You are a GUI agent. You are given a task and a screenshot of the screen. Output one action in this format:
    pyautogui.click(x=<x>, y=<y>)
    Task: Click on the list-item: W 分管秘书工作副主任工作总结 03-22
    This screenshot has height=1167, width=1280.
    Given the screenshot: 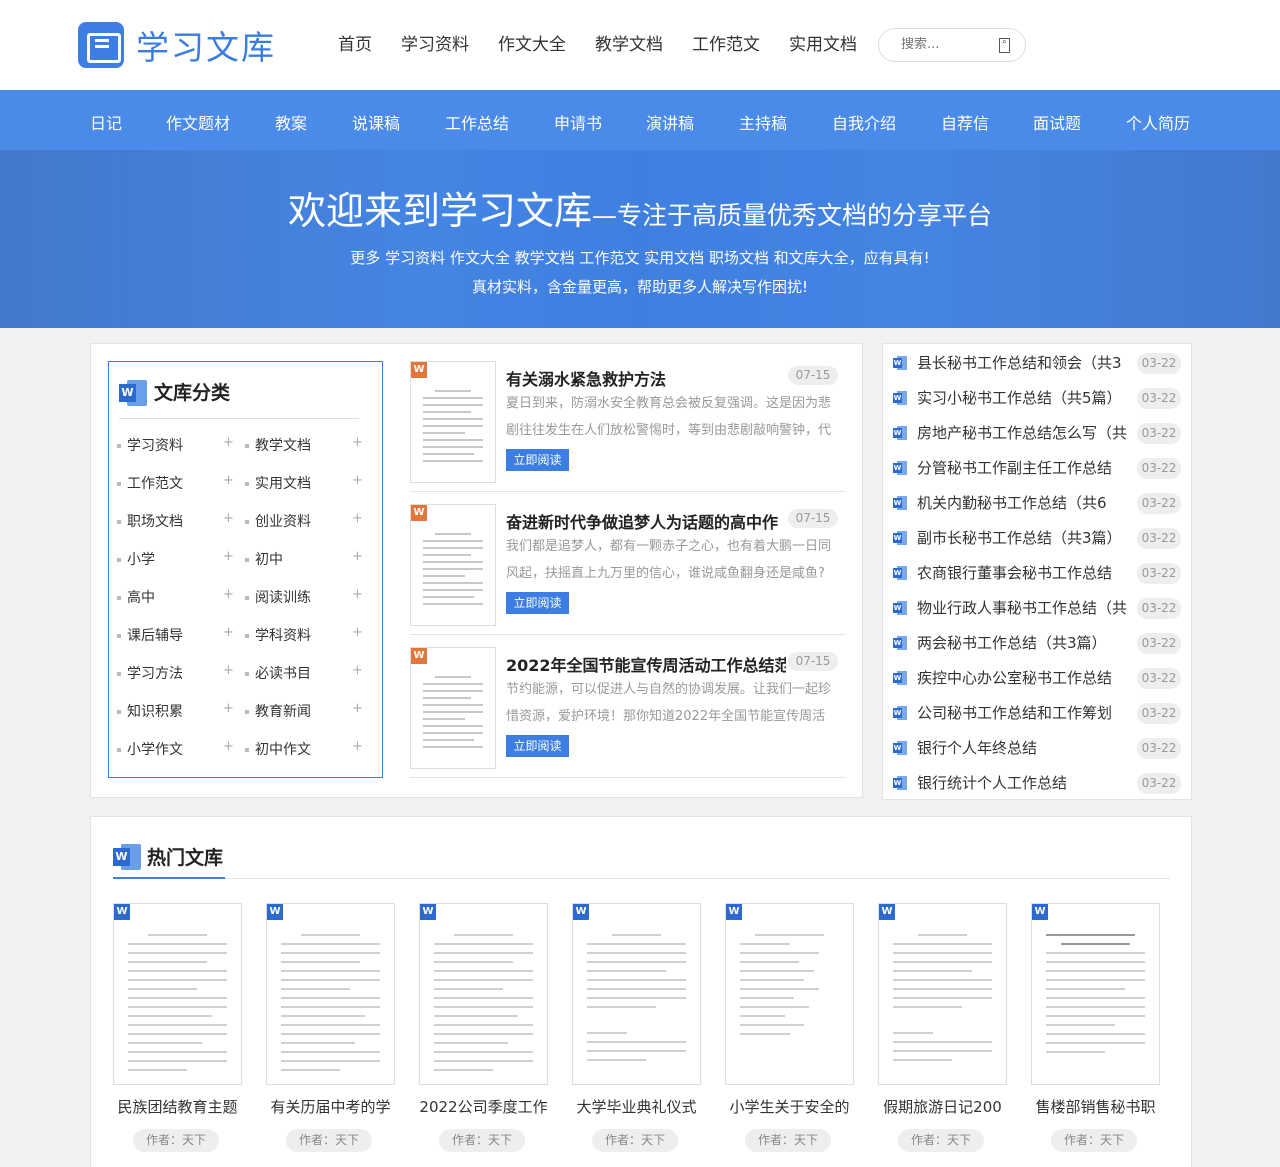 What is the action you would take?
    pyautogui.click(x=1037, y=468)
    